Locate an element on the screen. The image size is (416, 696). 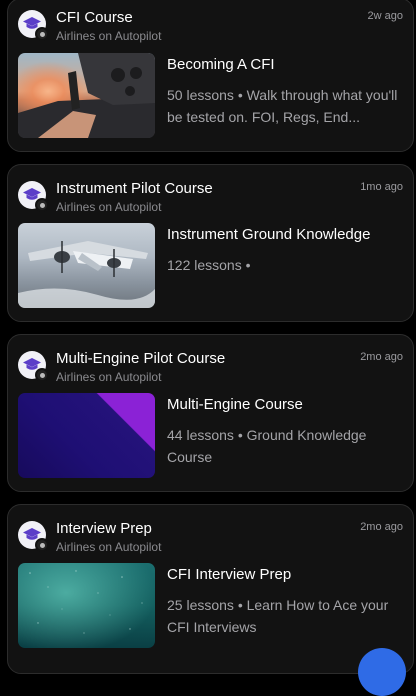
lesson-title: Becoming A CFI is located at coordinates (287, 65).